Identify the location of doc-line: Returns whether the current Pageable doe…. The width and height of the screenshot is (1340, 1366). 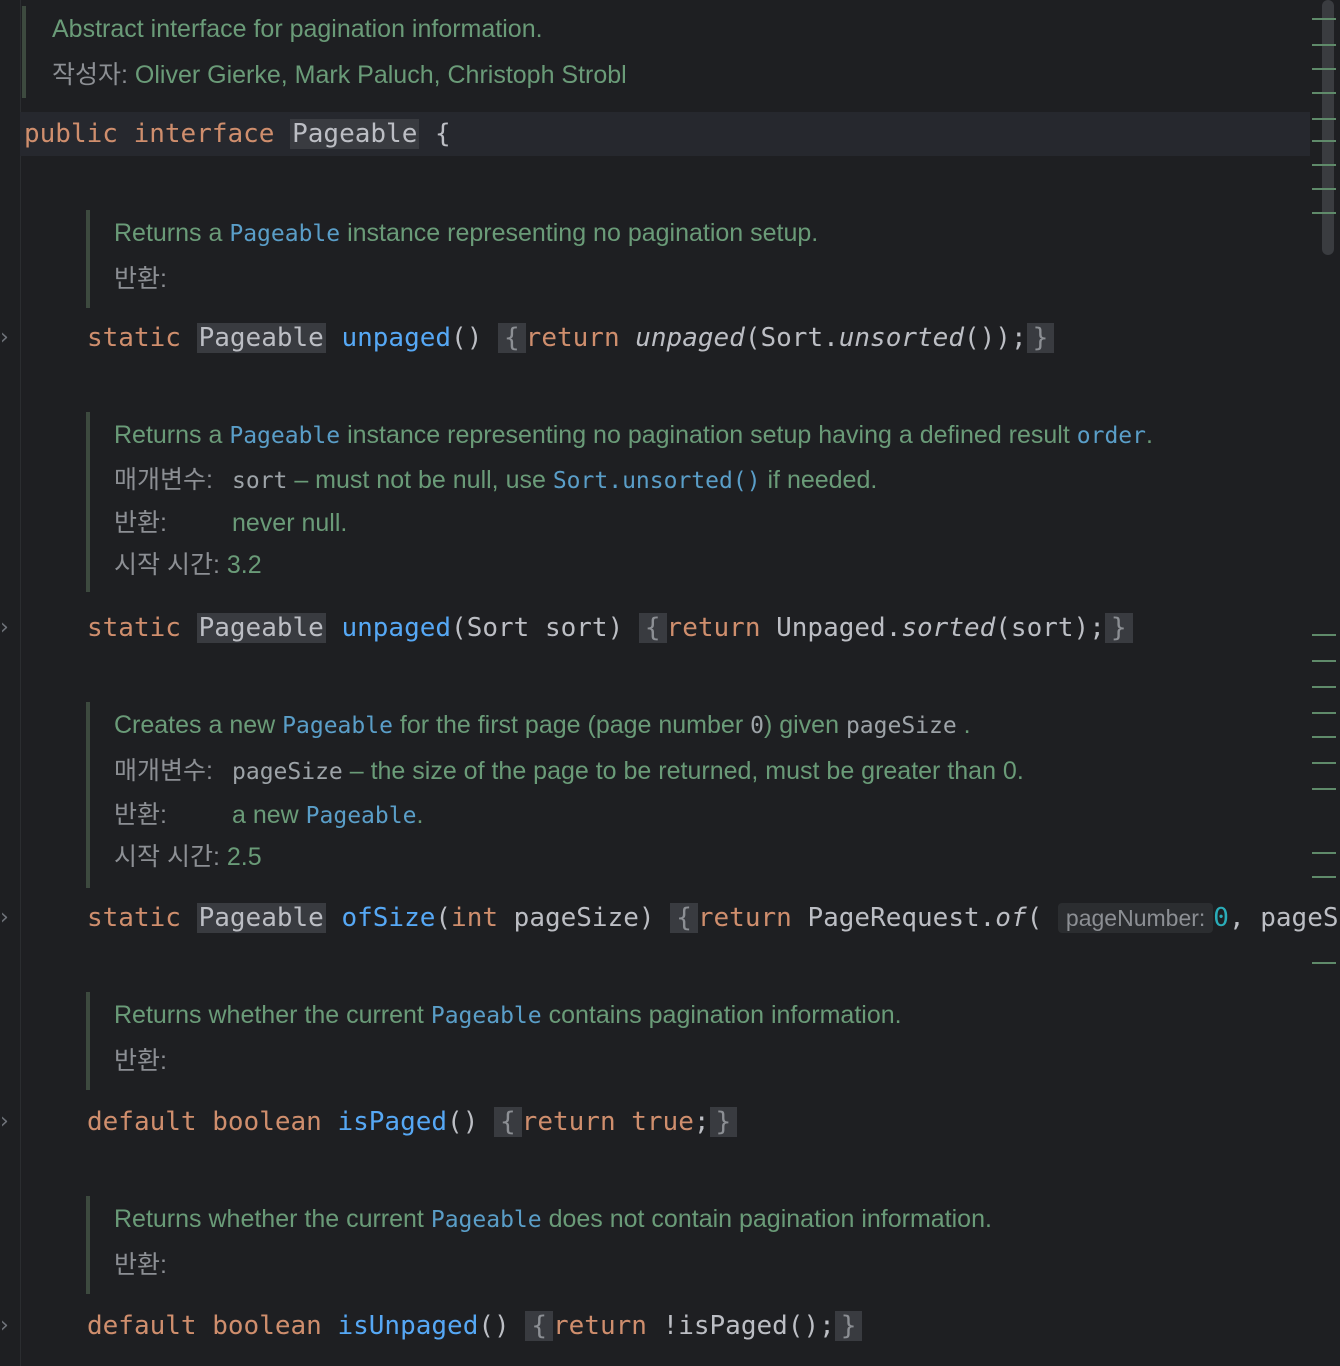
(553, 1219).